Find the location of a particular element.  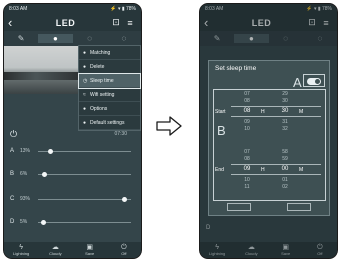

dialog-title: Set sleep time is located at coordinates (236, 68).